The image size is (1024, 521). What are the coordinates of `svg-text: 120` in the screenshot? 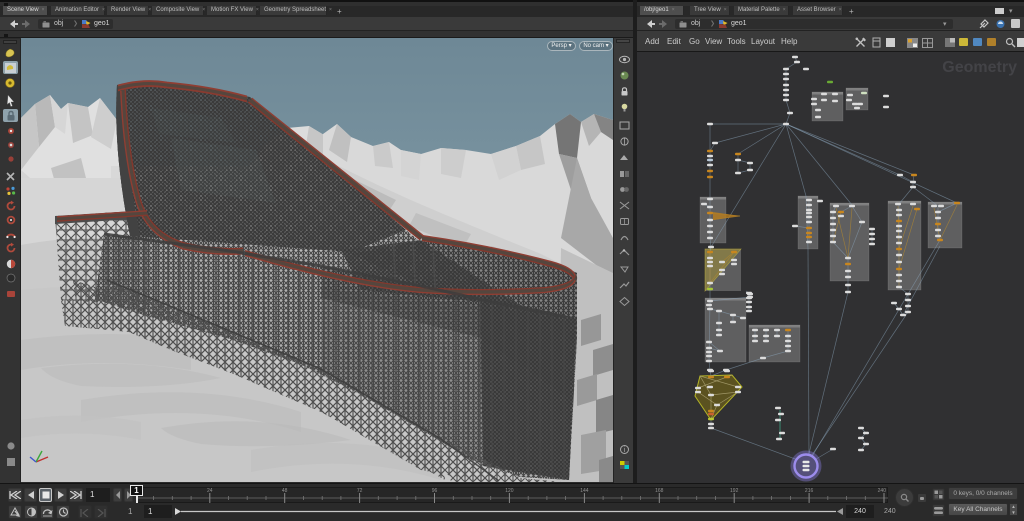 It's located at (509, 491).